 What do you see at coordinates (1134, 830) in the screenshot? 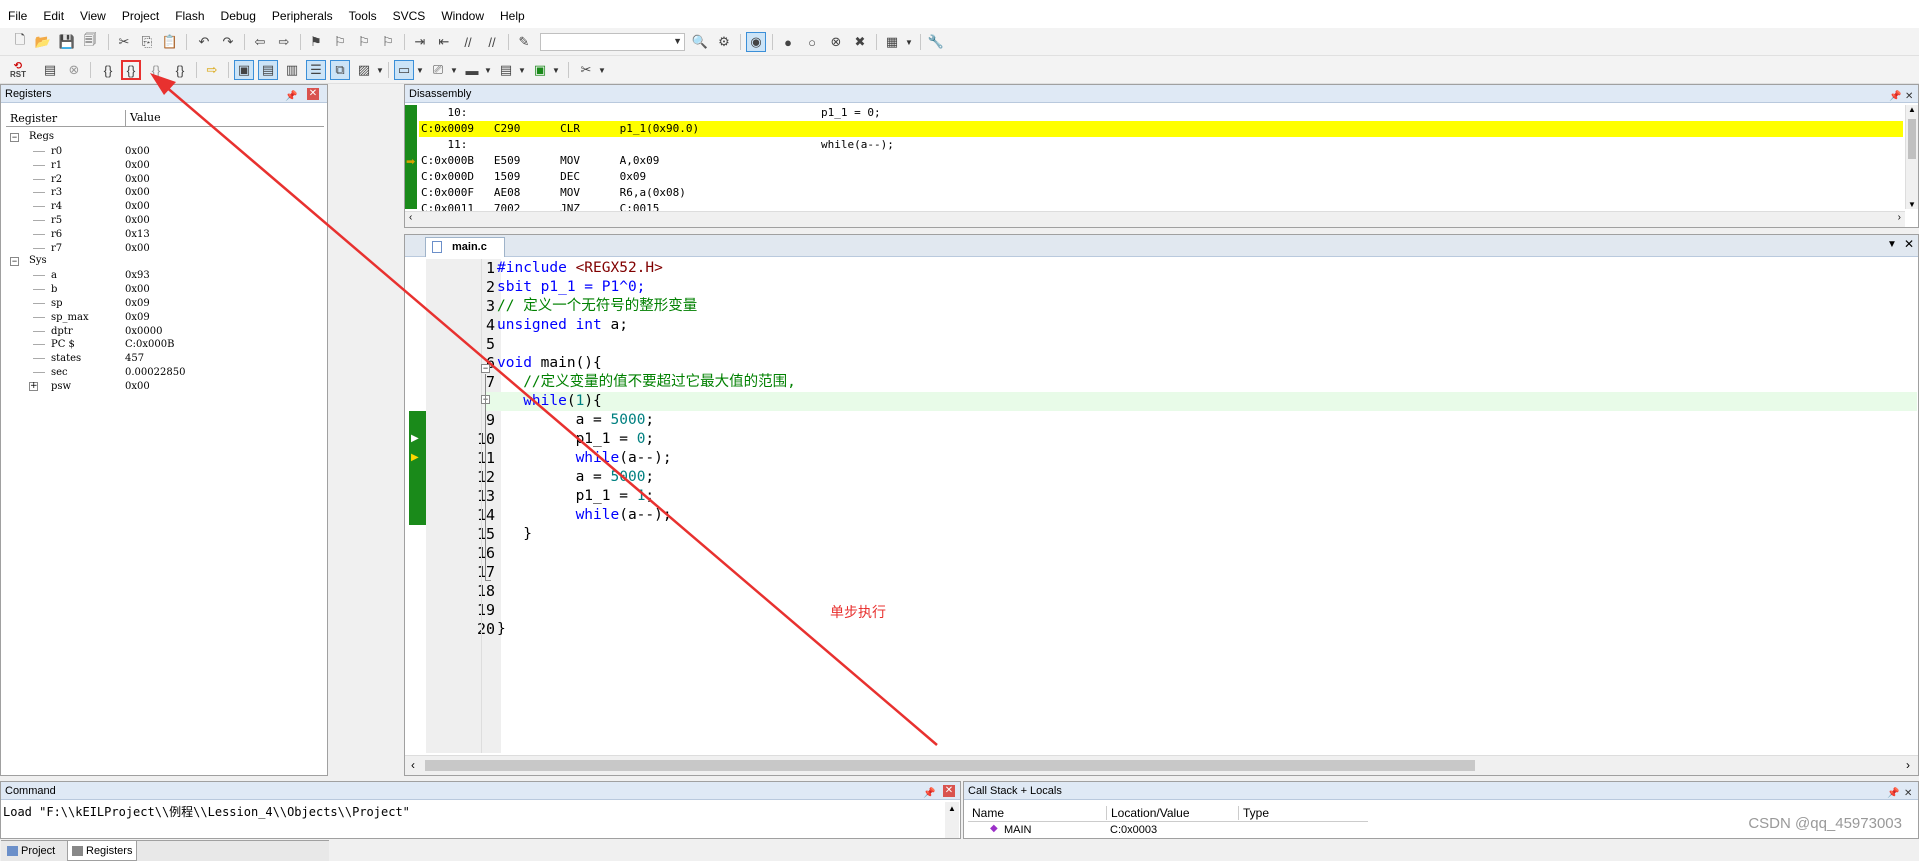
I see `callstack-row-location: C:0x0003` at bounding box center [1134, 830].